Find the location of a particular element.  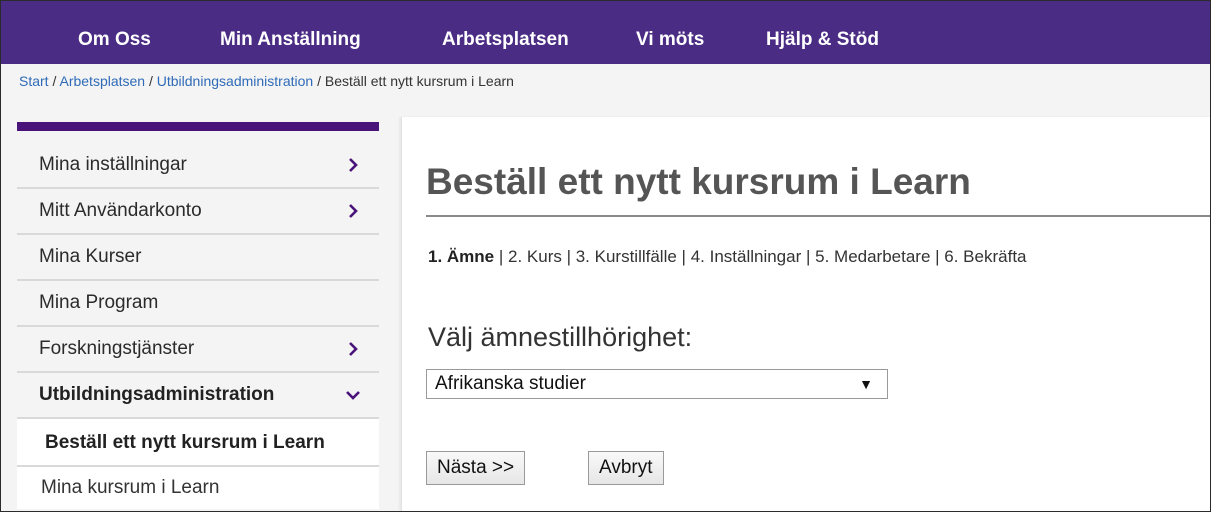

step-kurstillfalle: | 3. Kurstillfälle is located at coordinates (619, 256).